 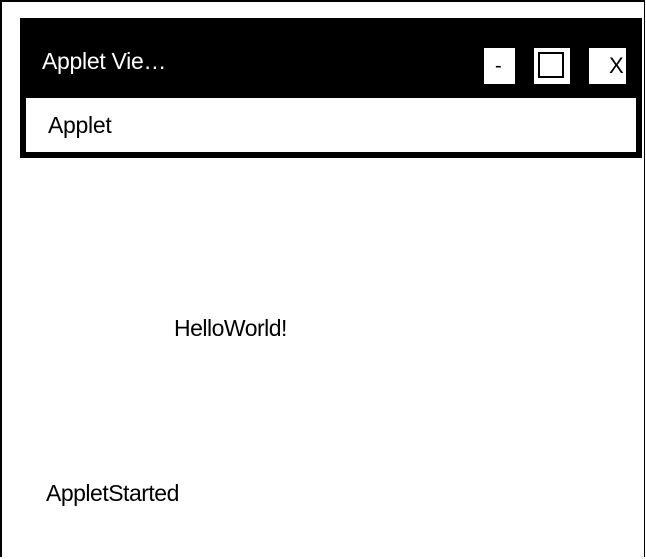 I want to click on close-icon: X, so click(x=616, y=65).